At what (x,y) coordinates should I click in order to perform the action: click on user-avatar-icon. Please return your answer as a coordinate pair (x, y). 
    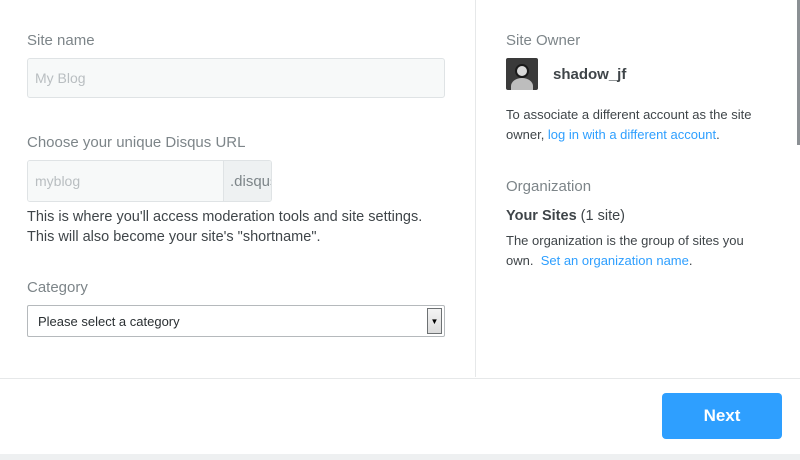
    Looking at the image, I should click on (522, 74).